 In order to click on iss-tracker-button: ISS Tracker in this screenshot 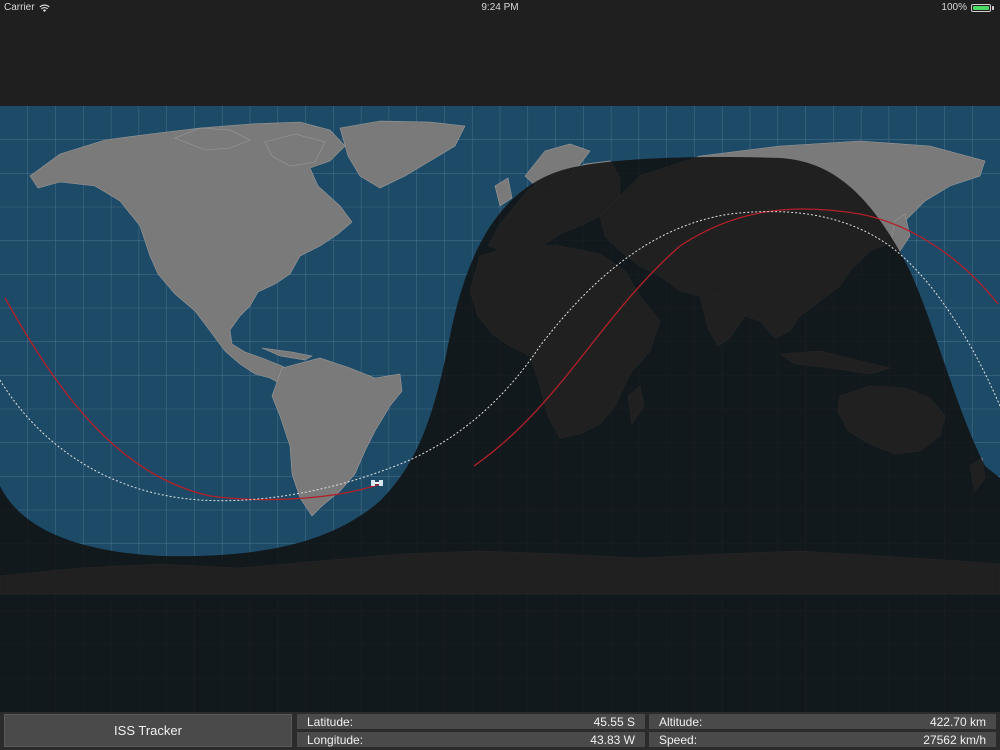, I will do `click(148, 730)`.